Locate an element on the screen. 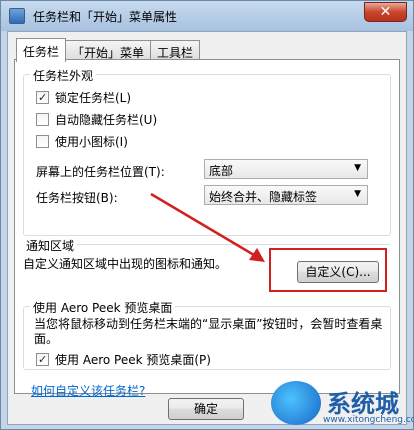  aero-peek-group-title: 使用 Aero Peek 预览桌面 is located at coordinates (103, 307).